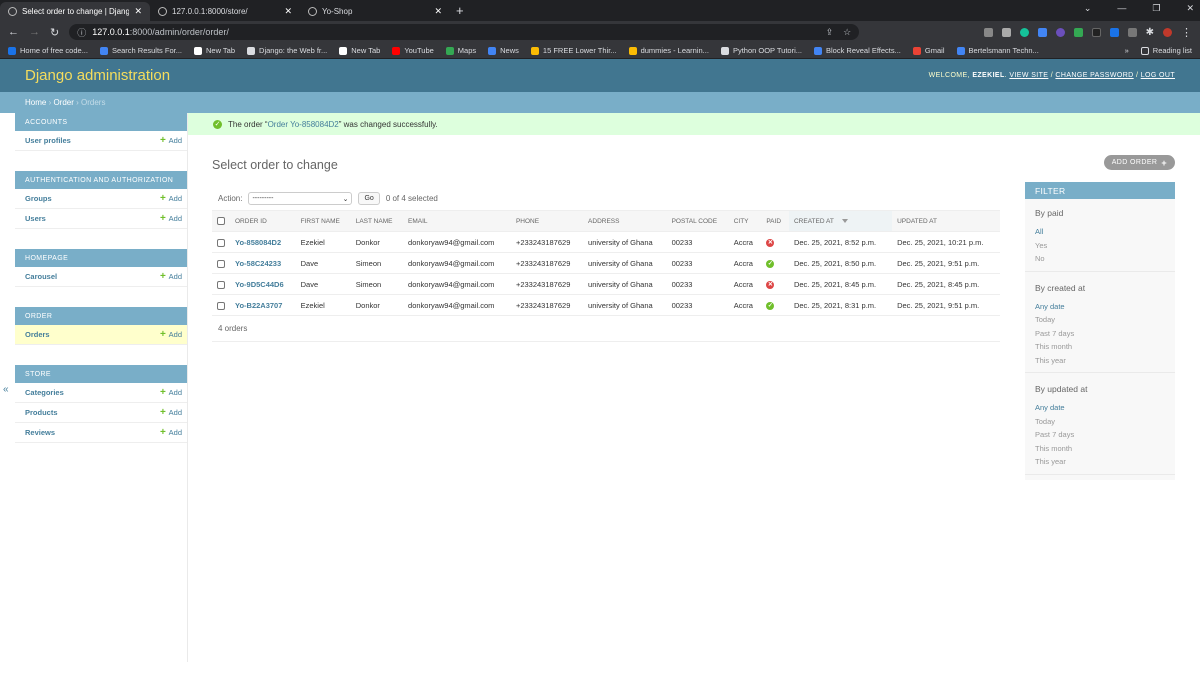 Image resolution: width=1200 pixels, height=675 pixels. I want to click on column-header: Email, so click(457, 221).